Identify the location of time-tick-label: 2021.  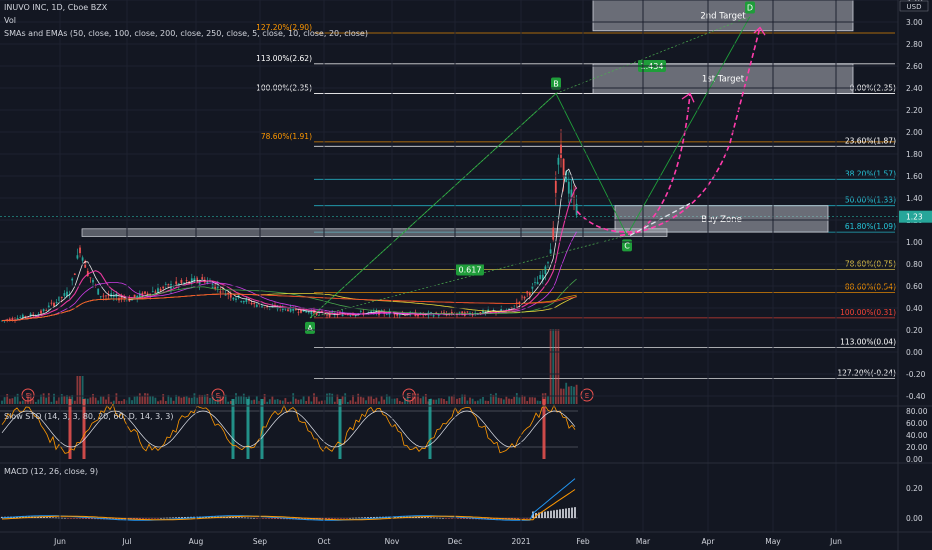
(520, 541).